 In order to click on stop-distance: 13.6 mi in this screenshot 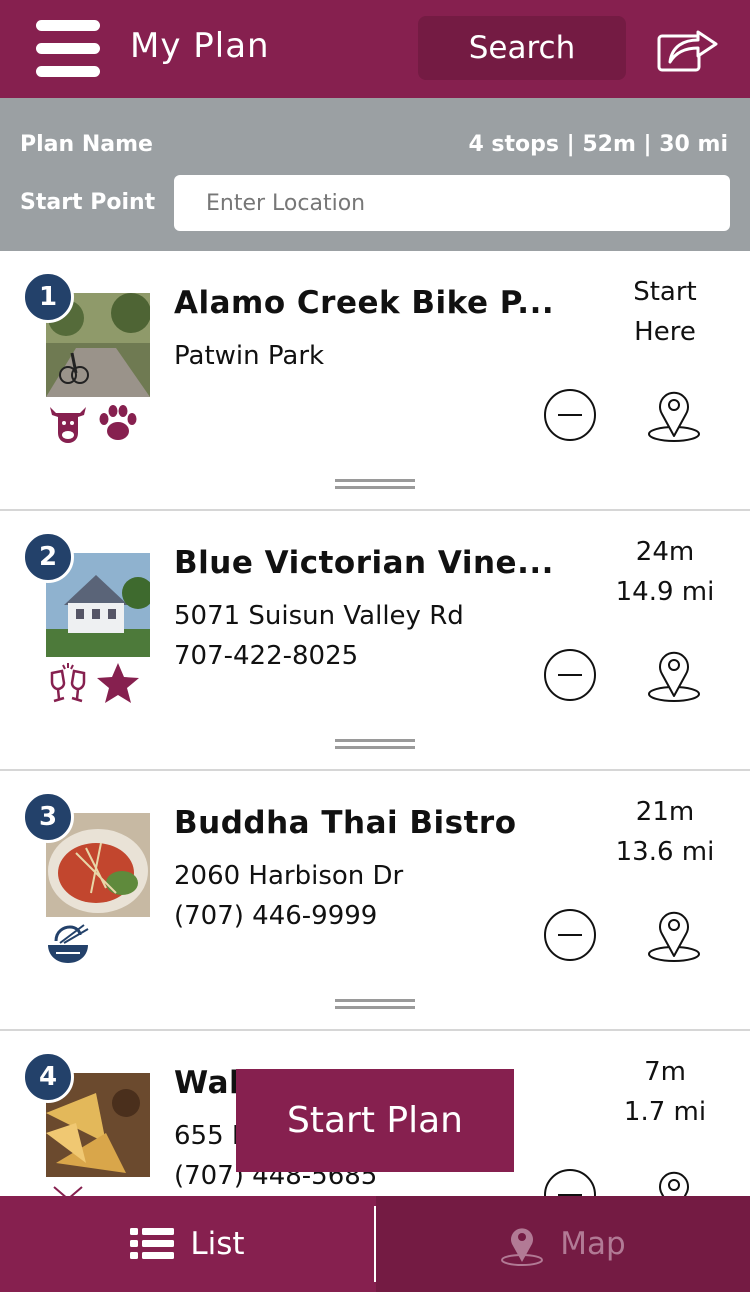, I will do `click(665, 852)`.